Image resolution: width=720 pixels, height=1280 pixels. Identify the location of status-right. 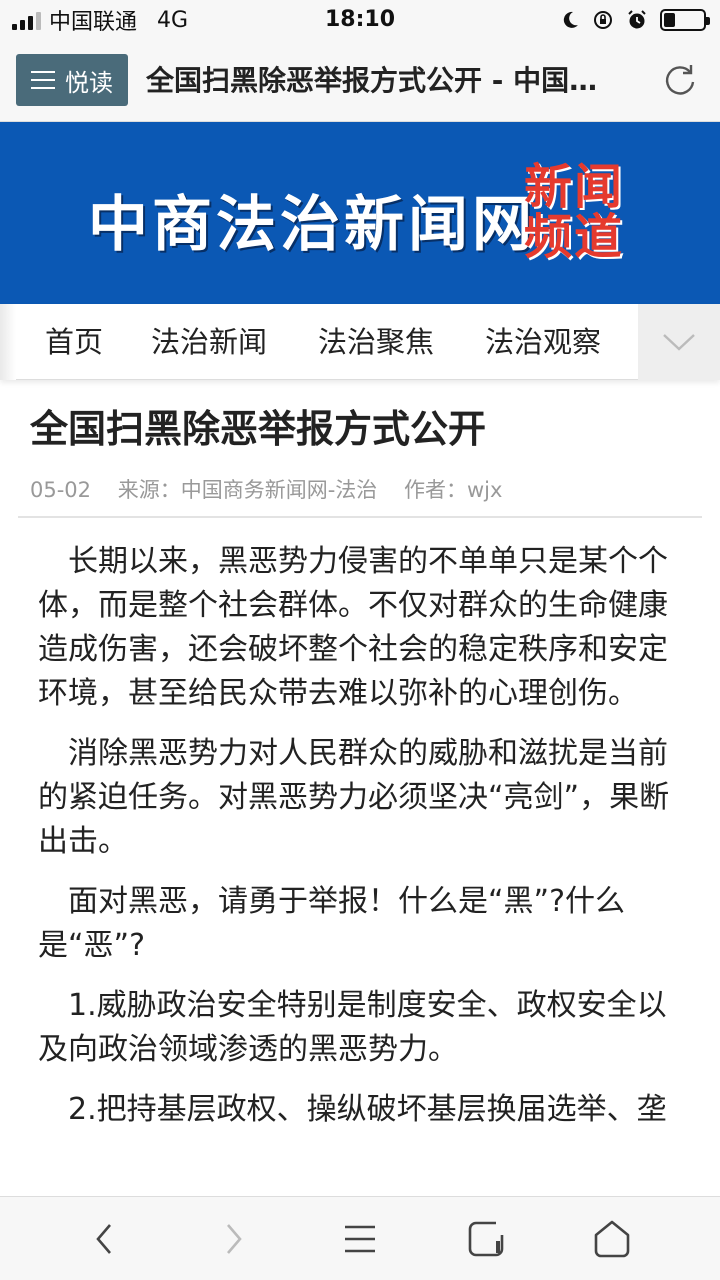
(635, 20).